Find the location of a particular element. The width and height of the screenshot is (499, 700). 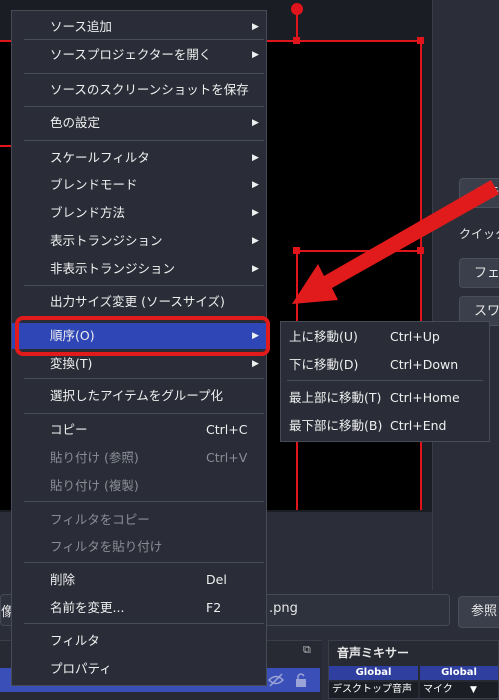

menu-item-label: フィルタをコピー is located at coordinates (100, 519).